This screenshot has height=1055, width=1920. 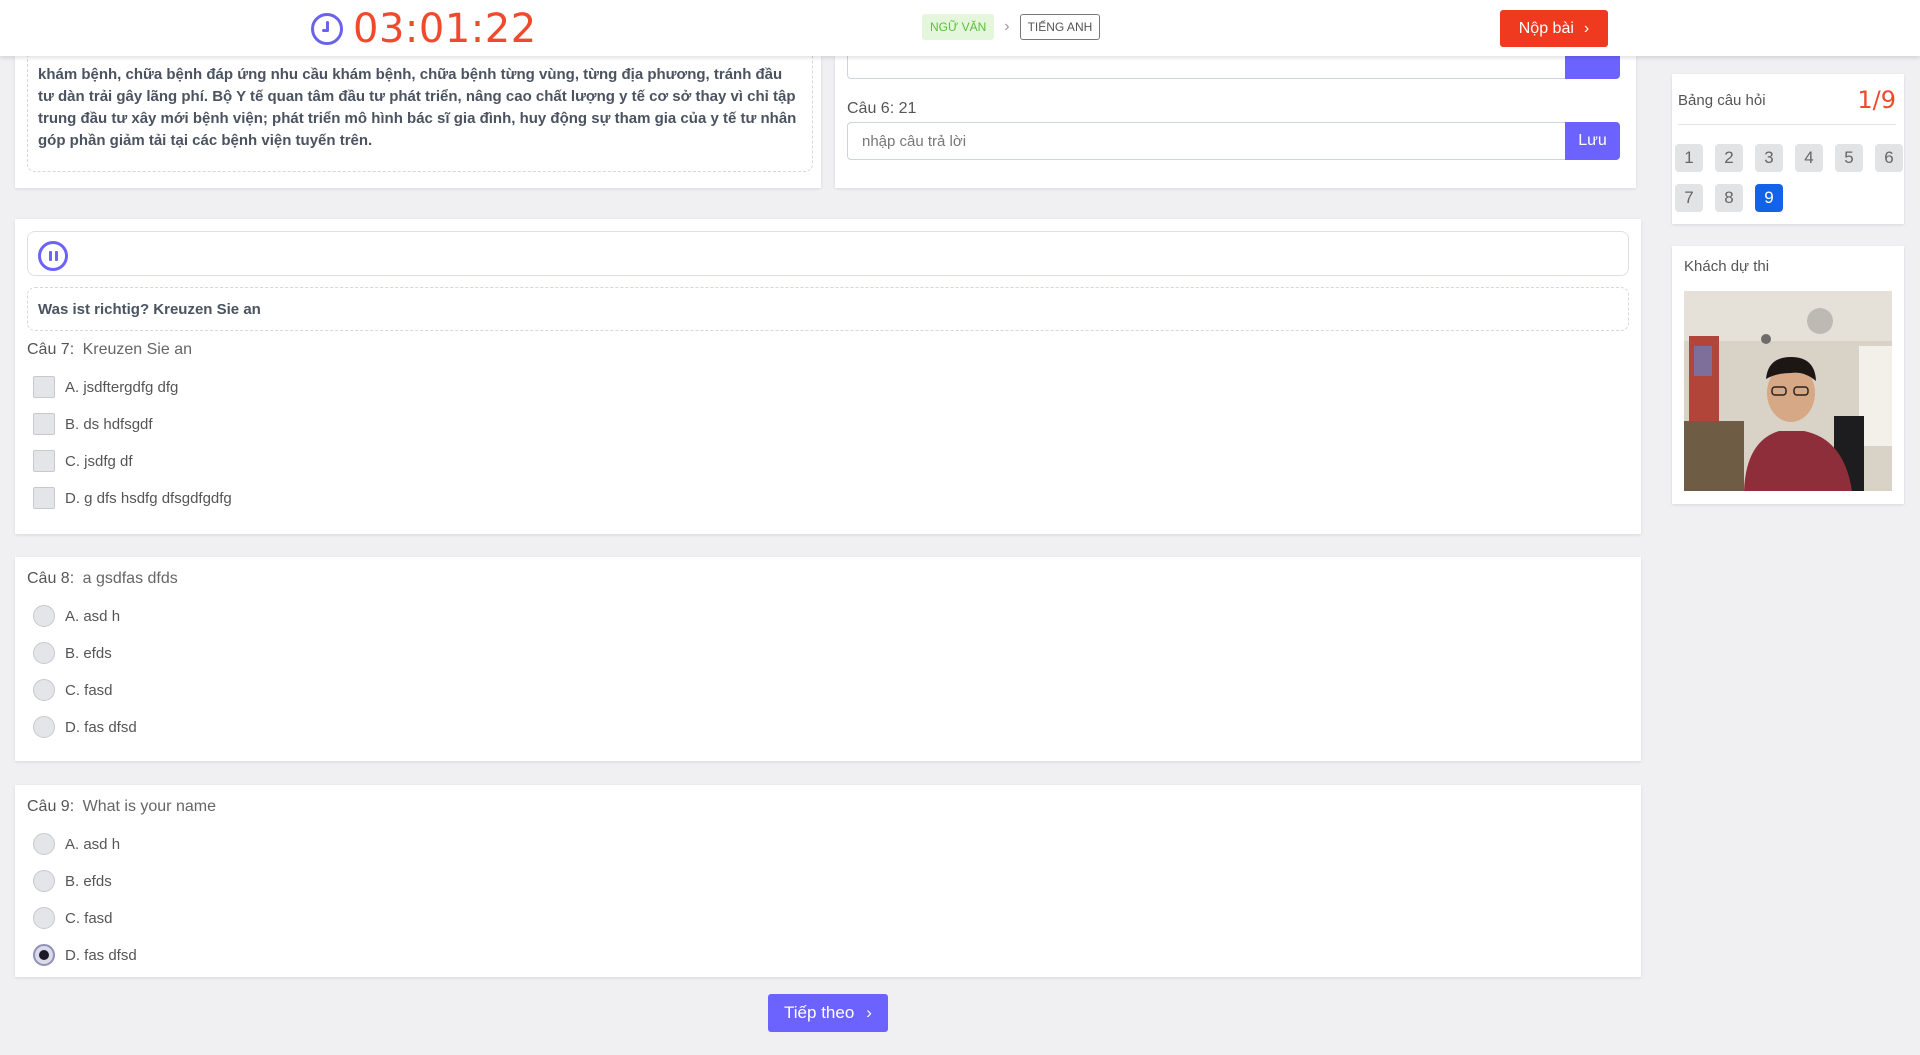 I want to click on clock-icon, so click(x=327, y=29).